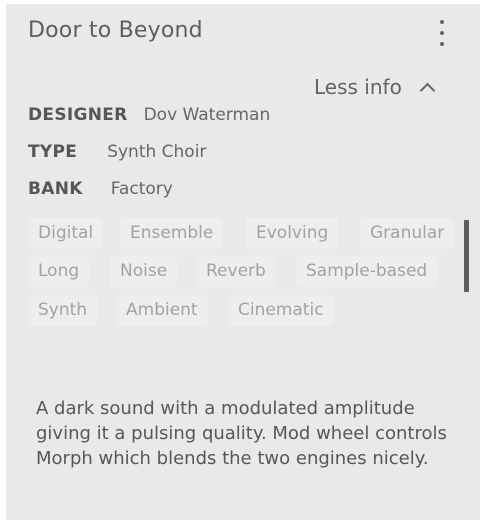  What do you see at coordinates (162, 310) in the screenshot?
I see `tag-ambient: Ambient` at bounding box center [162, 310].